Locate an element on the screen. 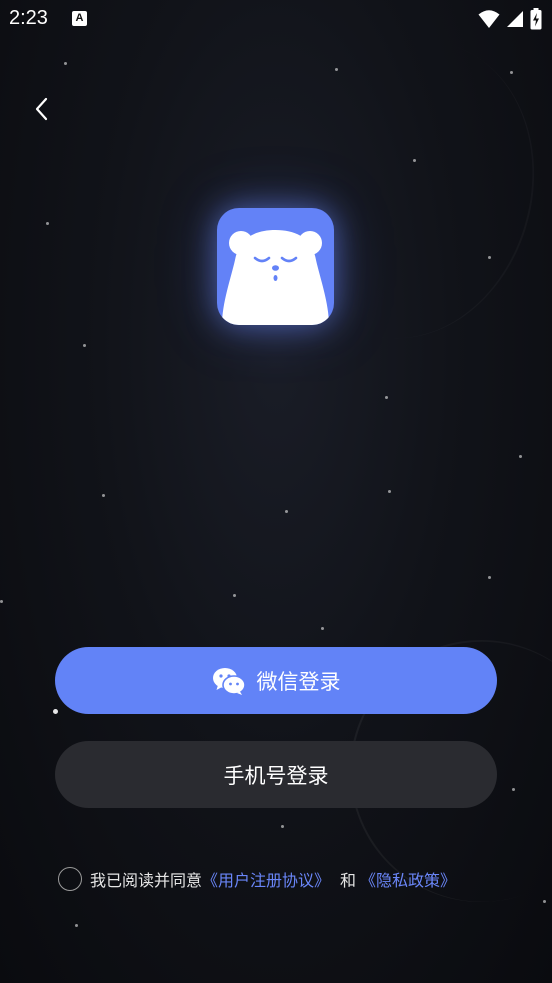 The width and height of the screenshot is (552, 983). status-icons is located at coordinates (510, 19).